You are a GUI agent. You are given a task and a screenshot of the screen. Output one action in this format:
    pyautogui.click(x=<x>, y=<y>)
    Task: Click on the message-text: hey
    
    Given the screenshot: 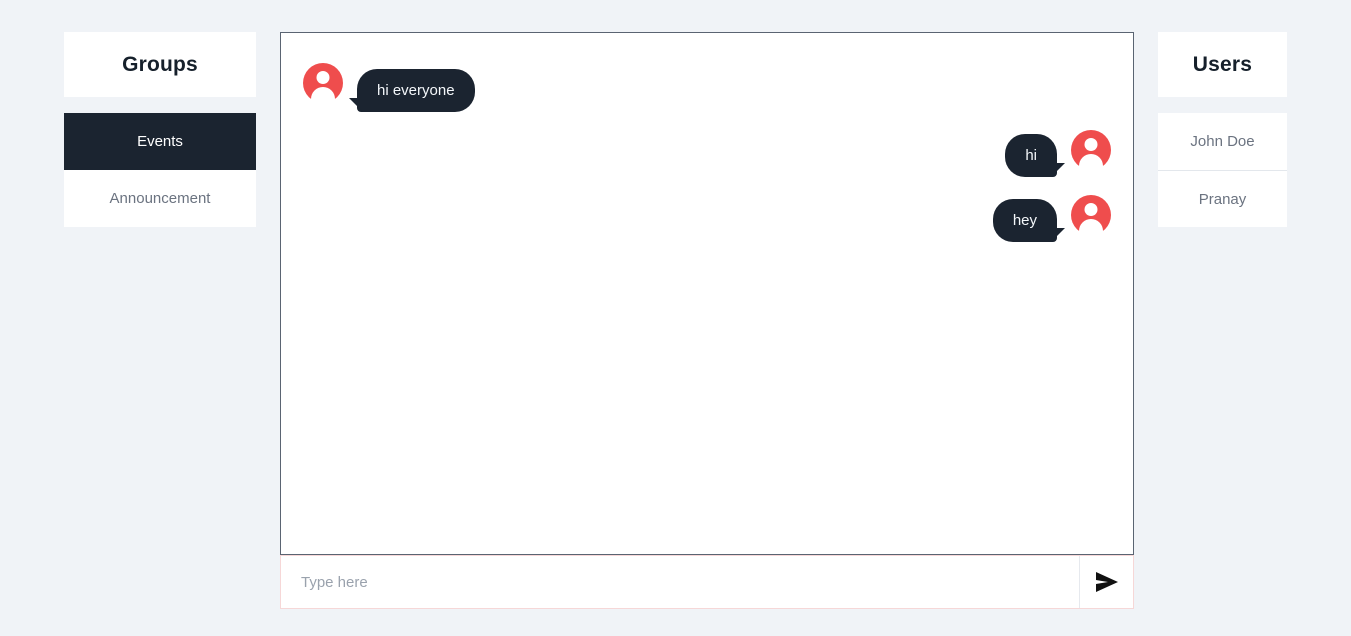 What is the action you would take?
    pyautogui.click(x=1024, y=220)
    